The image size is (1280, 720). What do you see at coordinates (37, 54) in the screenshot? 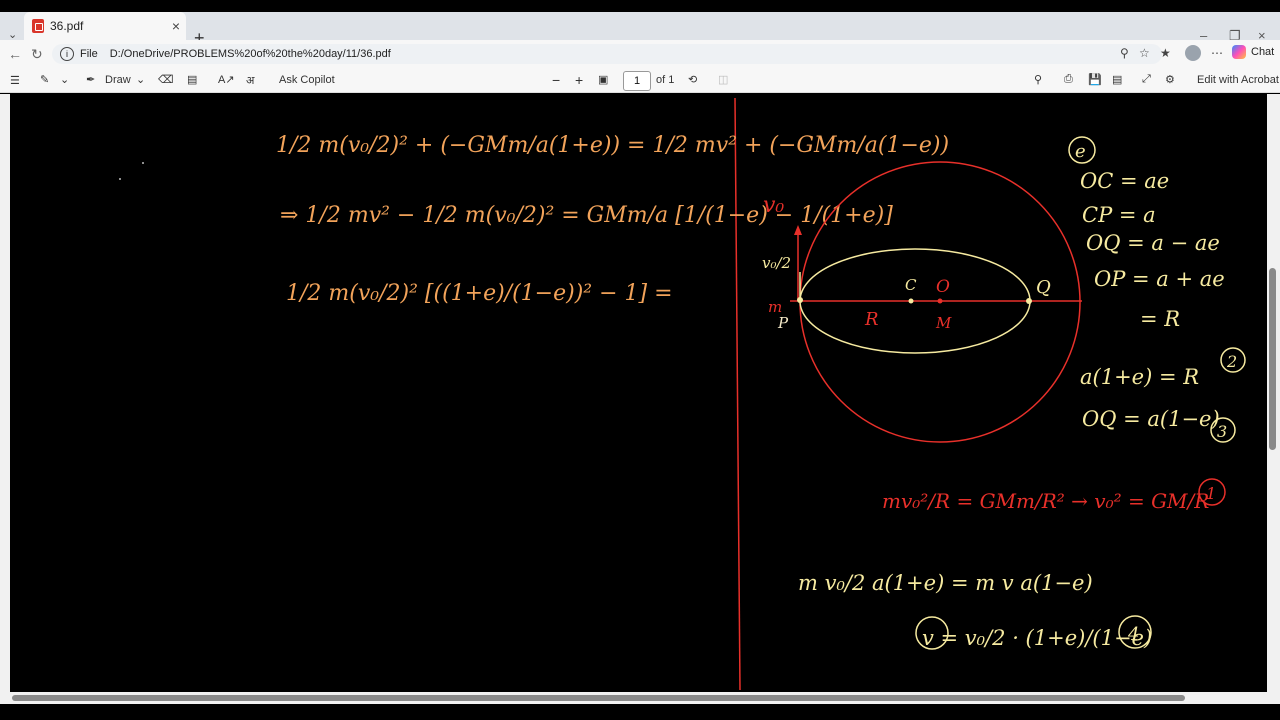
I see `refresh-icon: ↻` at bounding box center [37, 54].